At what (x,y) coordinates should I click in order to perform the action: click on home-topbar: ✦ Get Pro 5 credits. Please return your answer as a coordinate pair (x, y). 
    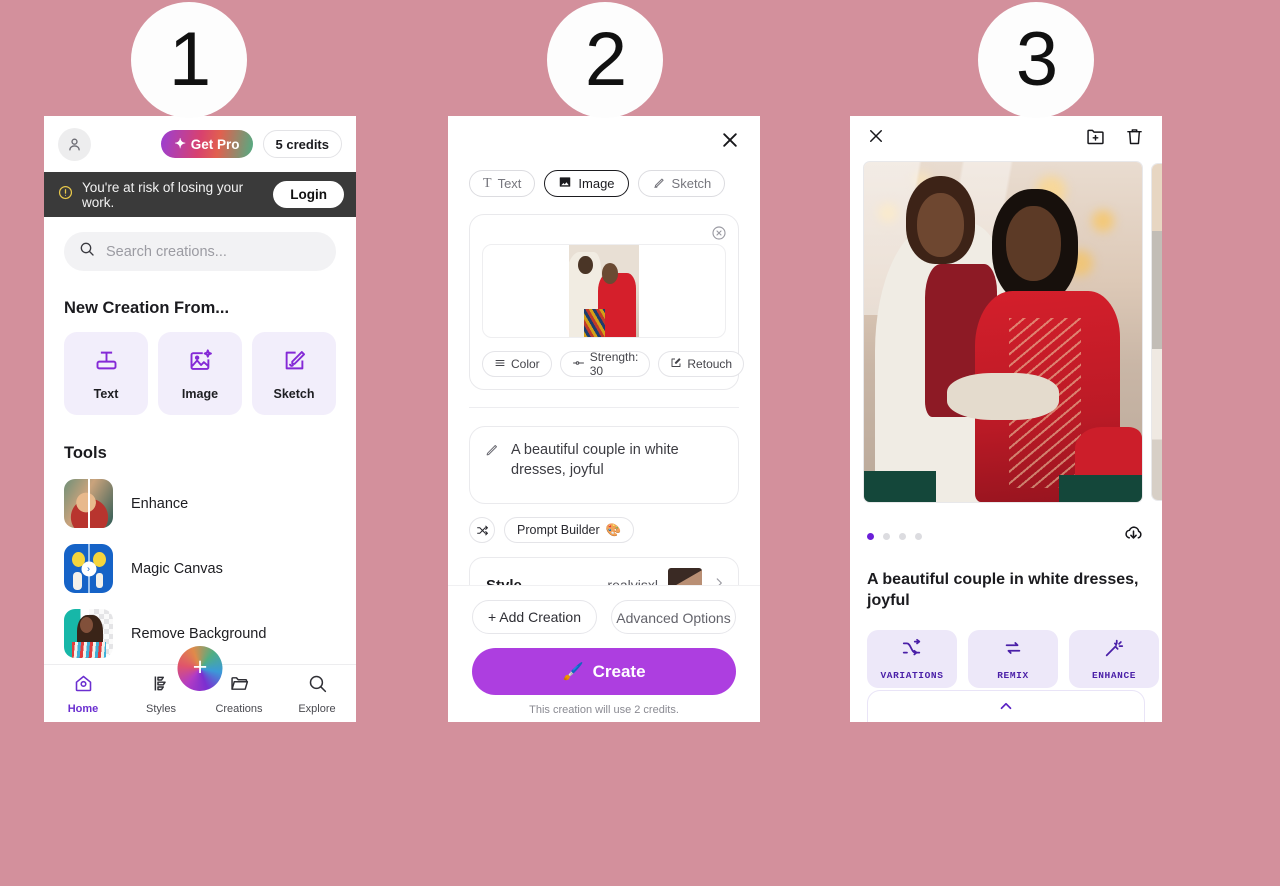
    Looking at the image, I should click on (200, 144).